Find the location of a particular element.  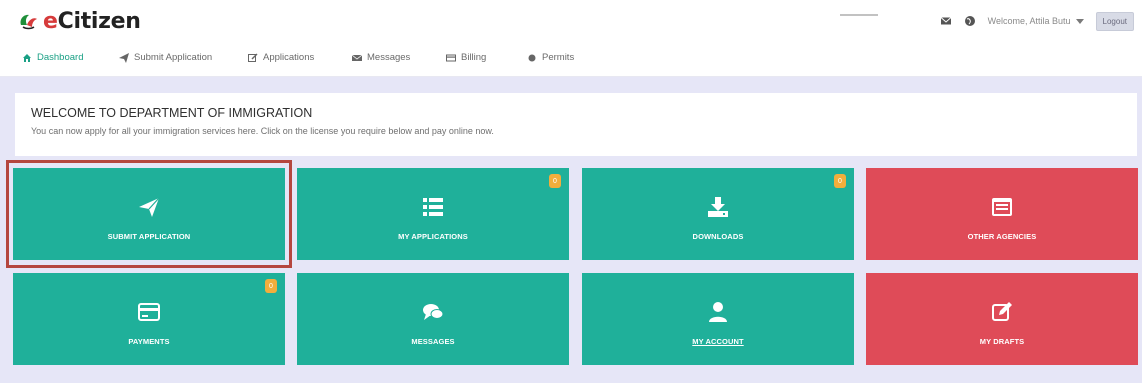

tile-my-drafts: MY DRAFTS is located at coordinates (1002, 319).